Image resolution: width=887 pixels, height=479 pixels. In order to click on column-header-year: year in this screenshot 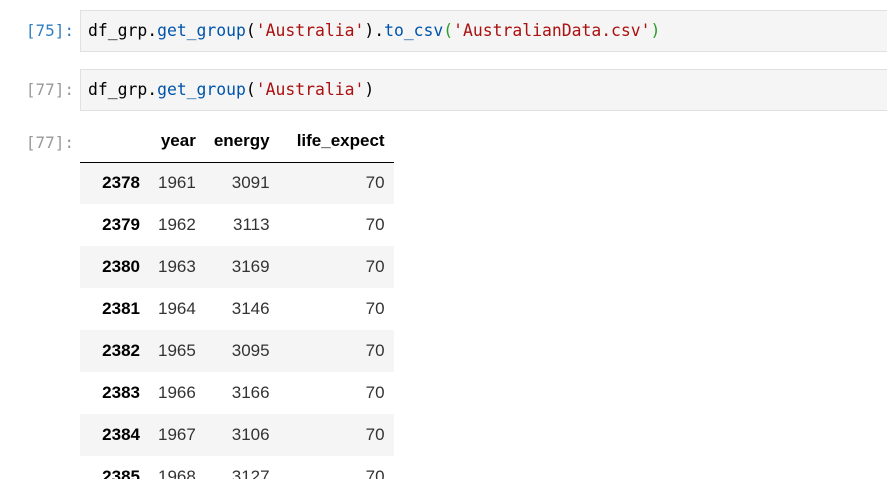, I will do `click(177, 142)`.